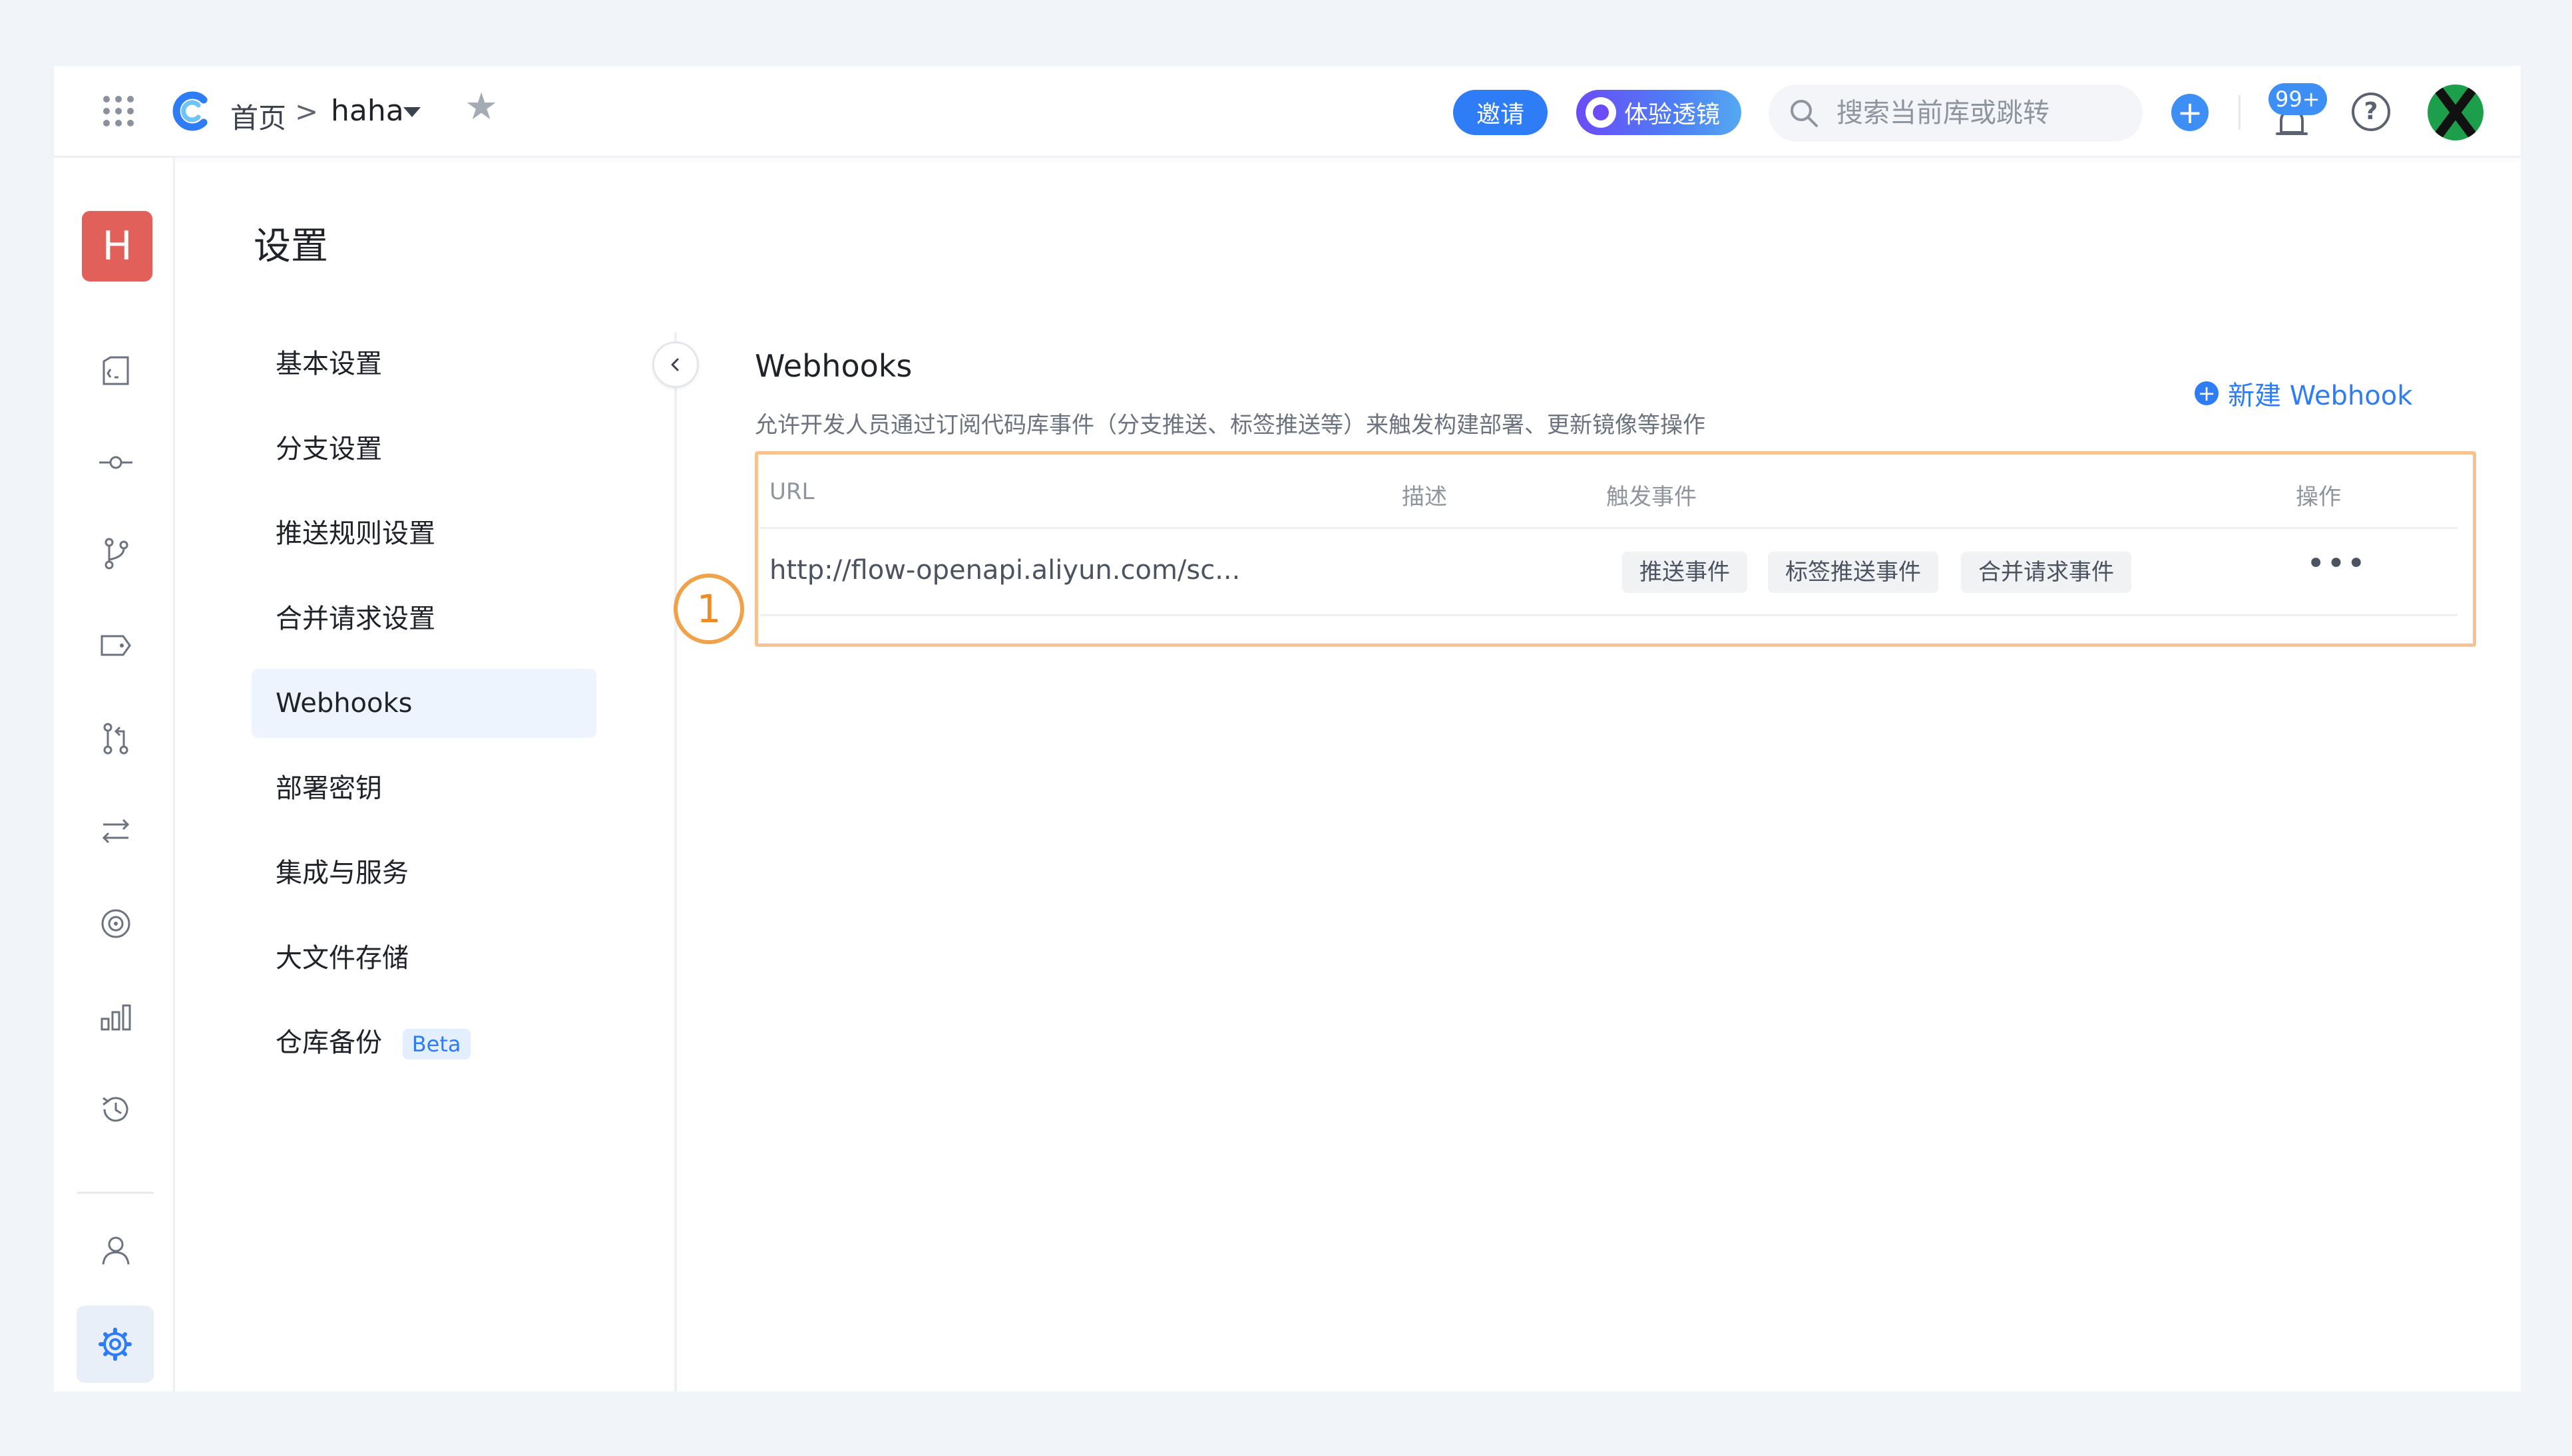  I want to click on nav-item-label: 基本设置, so click(329, 364).